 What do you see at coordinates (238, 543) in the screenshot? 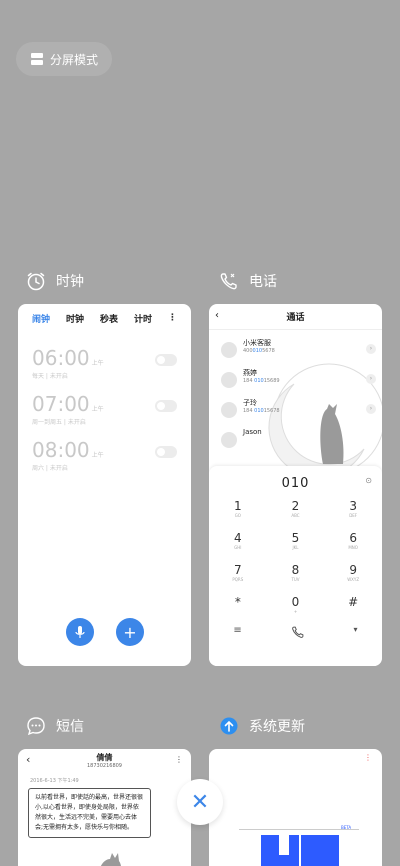
I see `key-4: 4 GHI` at bounding box center [238, 543].